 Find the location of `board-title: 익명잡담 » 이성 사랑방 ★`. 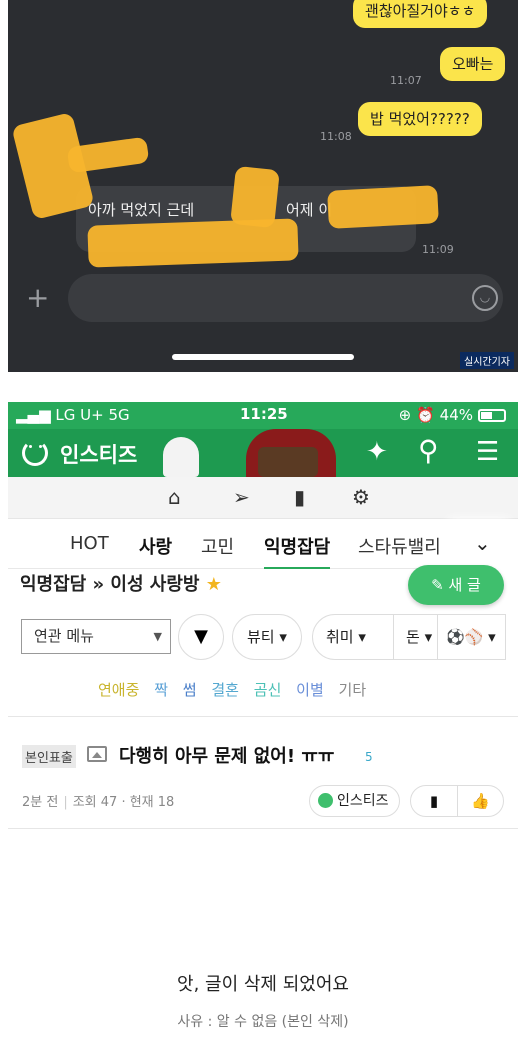

board-title: 익명잡담 » 이성 사랑방 ★ is located at coordinates (121, 584).